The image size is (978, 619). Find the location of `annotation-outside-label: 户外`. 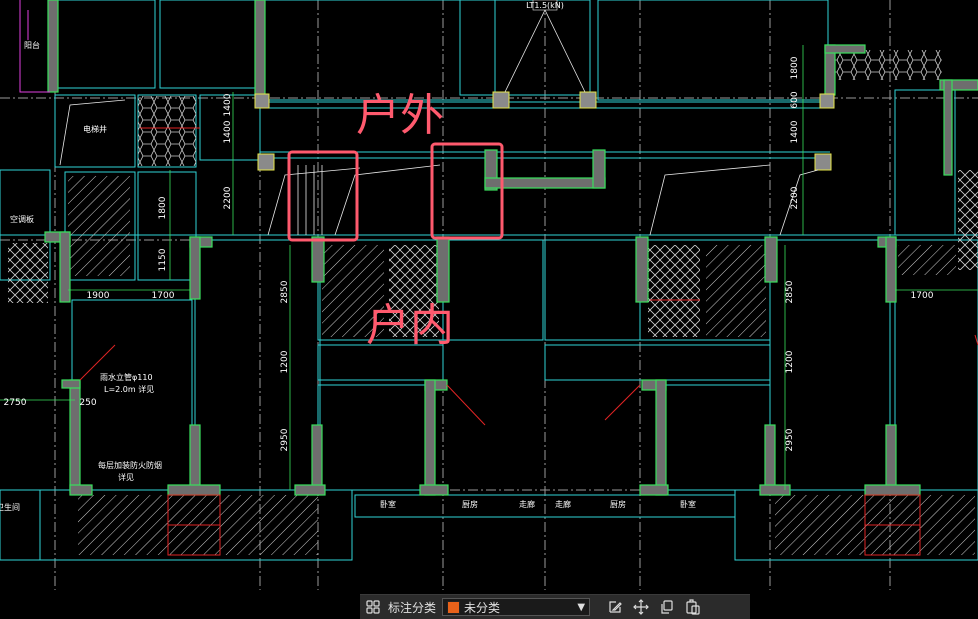

annotation-outside-label: 户外 is located at coordinates (400, 115).